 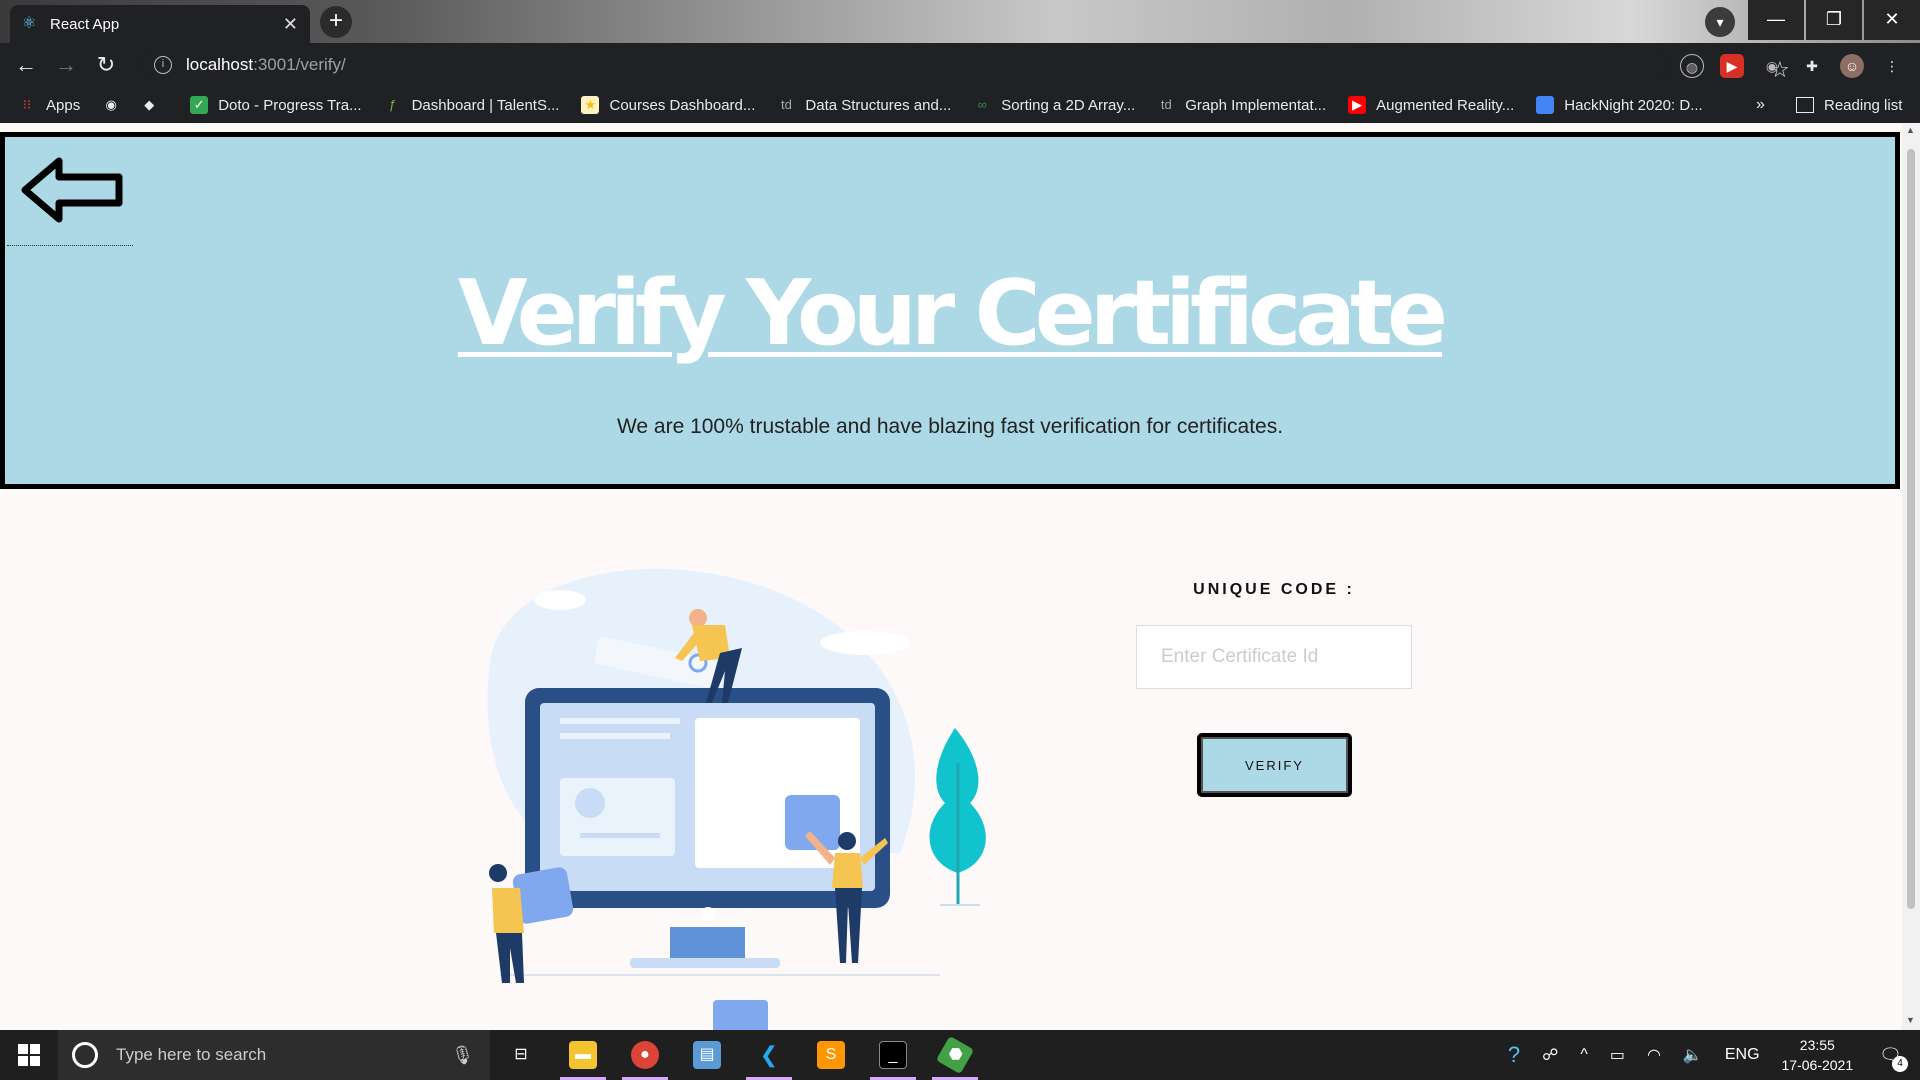 I want to click on system-tray: ? ☍ ^ ▭ ◠ 🔈 ENG 23:55 17-06-2021 🗨 4, so click(x=1714, y=1055).